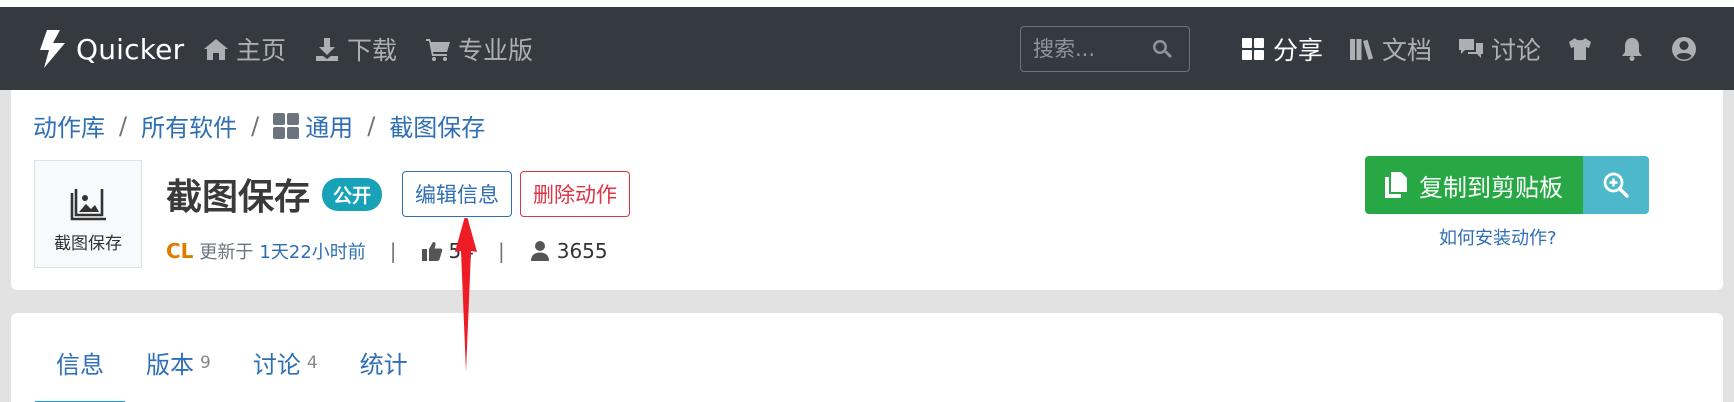 The height and width of the screenshot is (402, 1734). I want to click on copy-button-group: 复制到剪贴板, so click(1507, 185).